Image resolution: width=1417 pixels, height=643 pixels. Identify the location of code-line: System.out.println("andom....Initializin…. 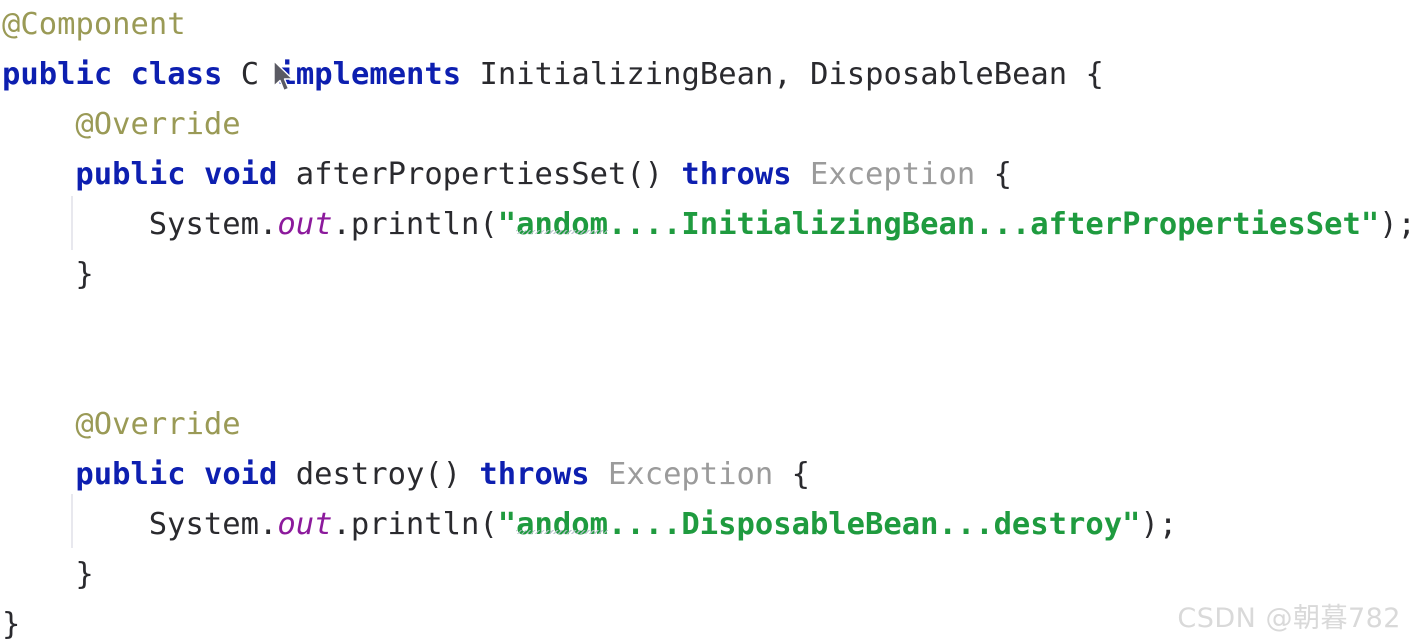
(708, 225).